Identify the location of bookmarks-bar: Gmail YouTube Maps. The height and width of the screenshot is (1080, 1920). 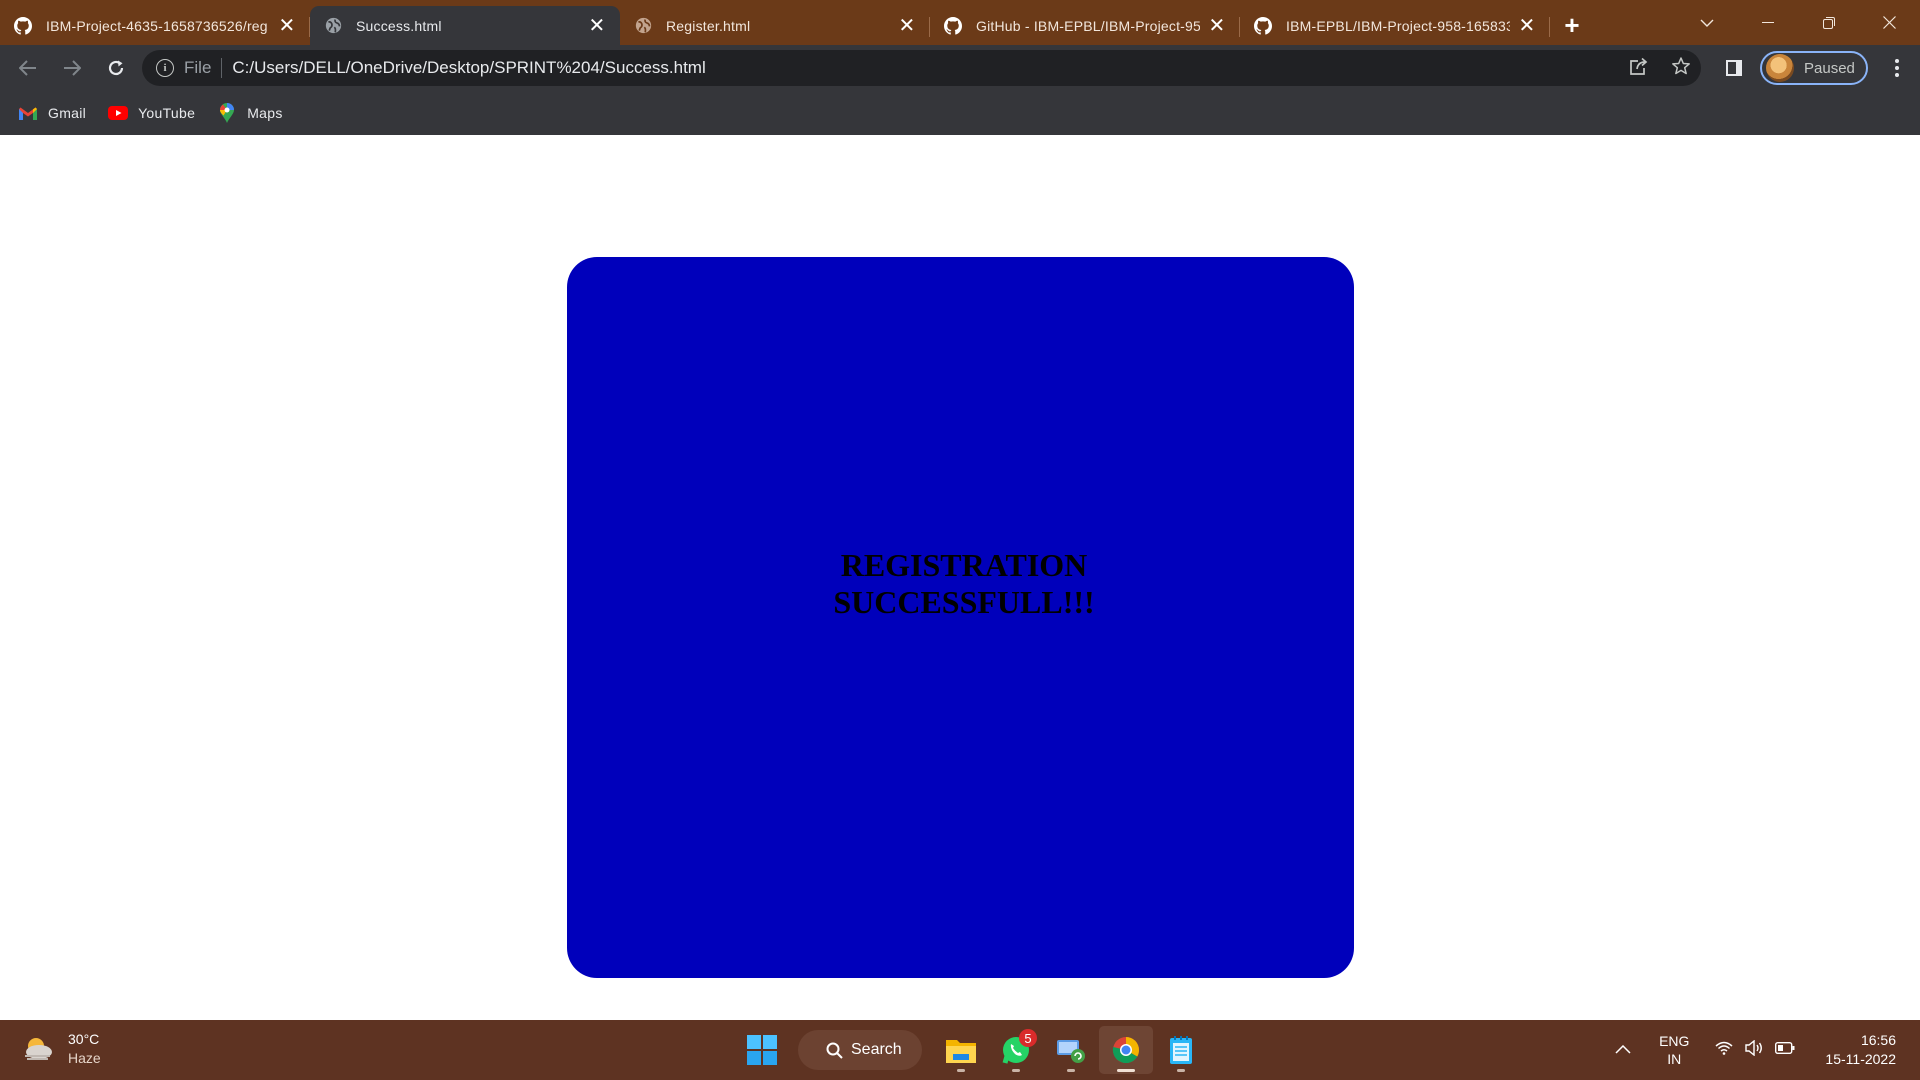
(960, 113).